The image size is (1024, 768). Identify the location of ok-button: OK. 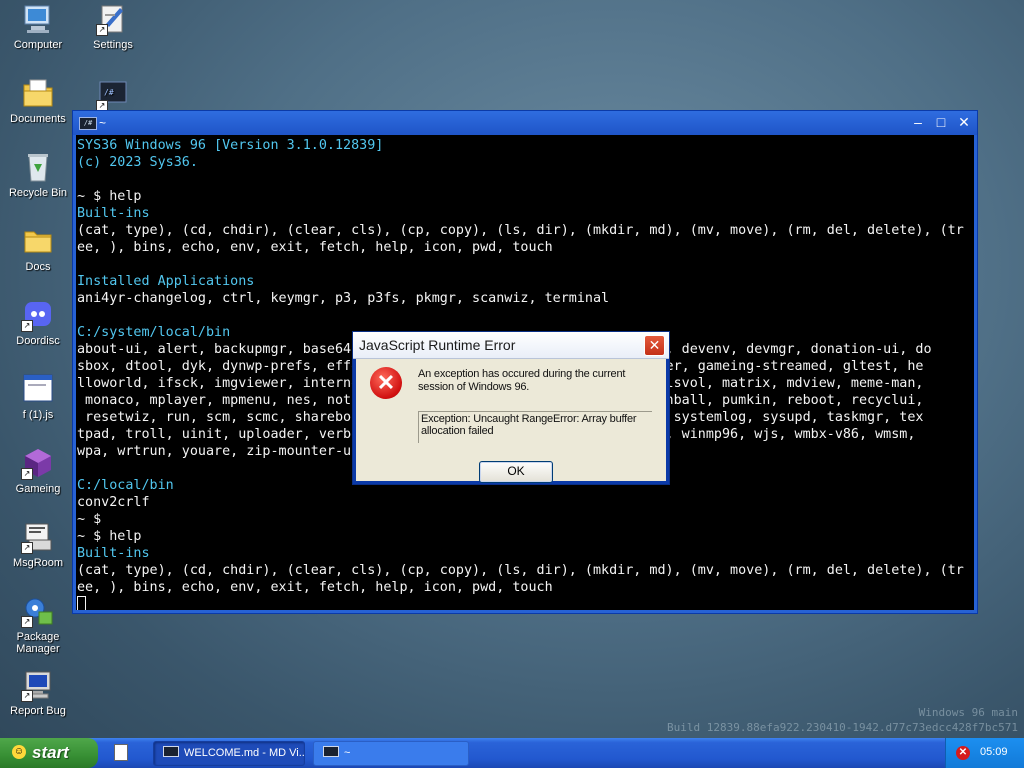
(516, 472).